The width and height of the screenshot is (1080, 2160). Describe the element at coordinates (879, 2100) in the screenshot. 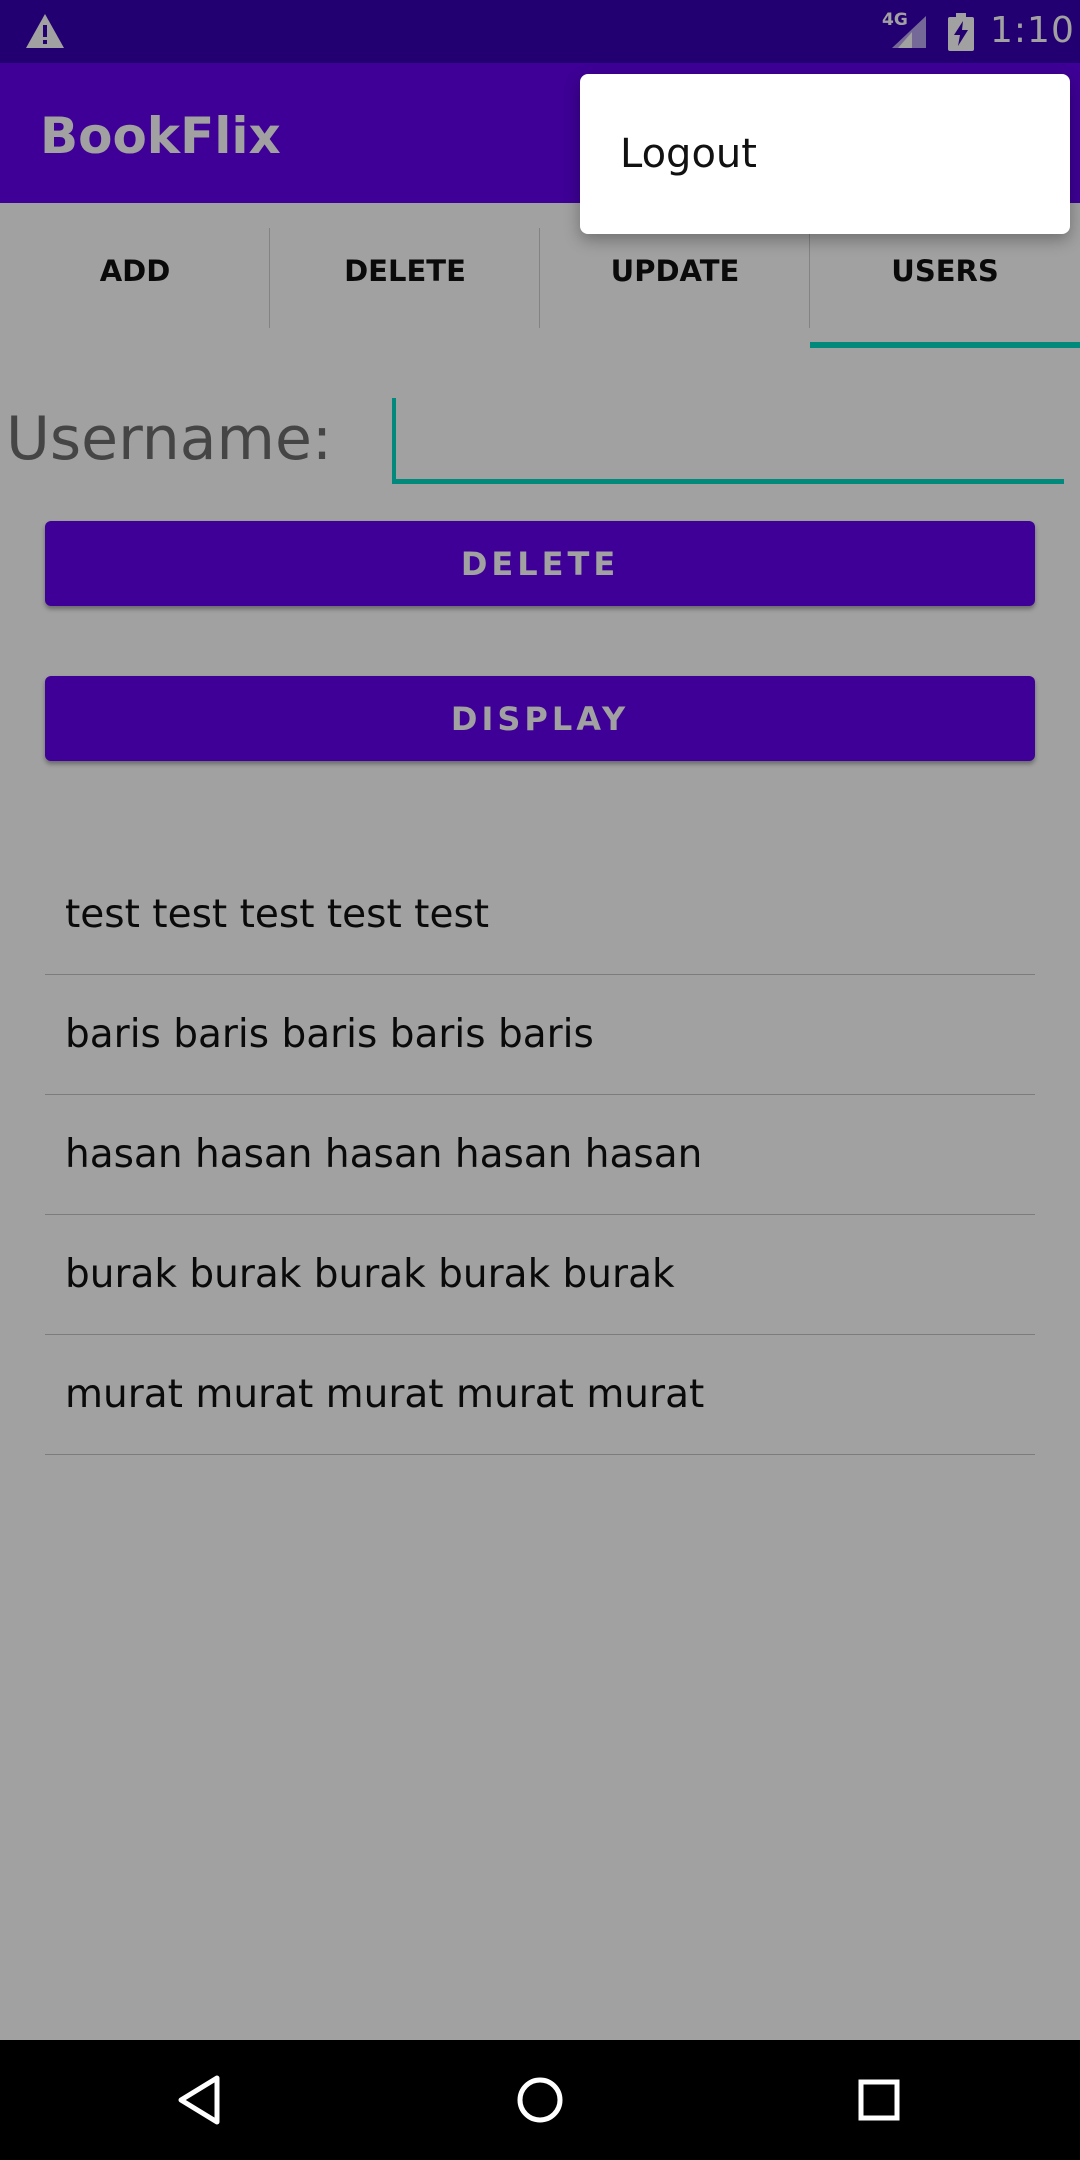

I see `recents-icon` at that location.